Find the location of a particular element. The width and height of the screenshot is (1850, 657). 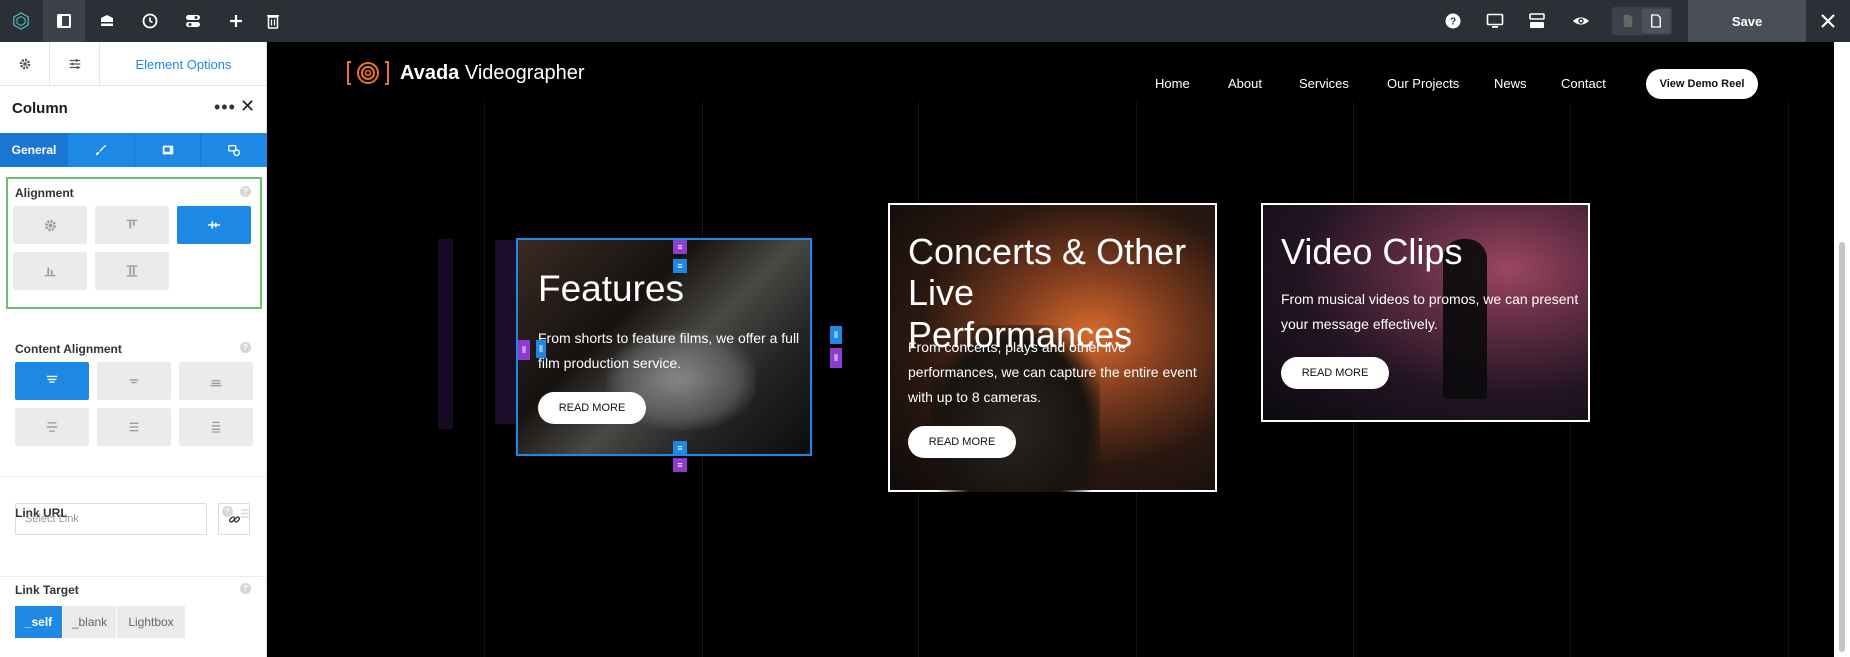

nav-about: About is located at coordinates (1245, 83).